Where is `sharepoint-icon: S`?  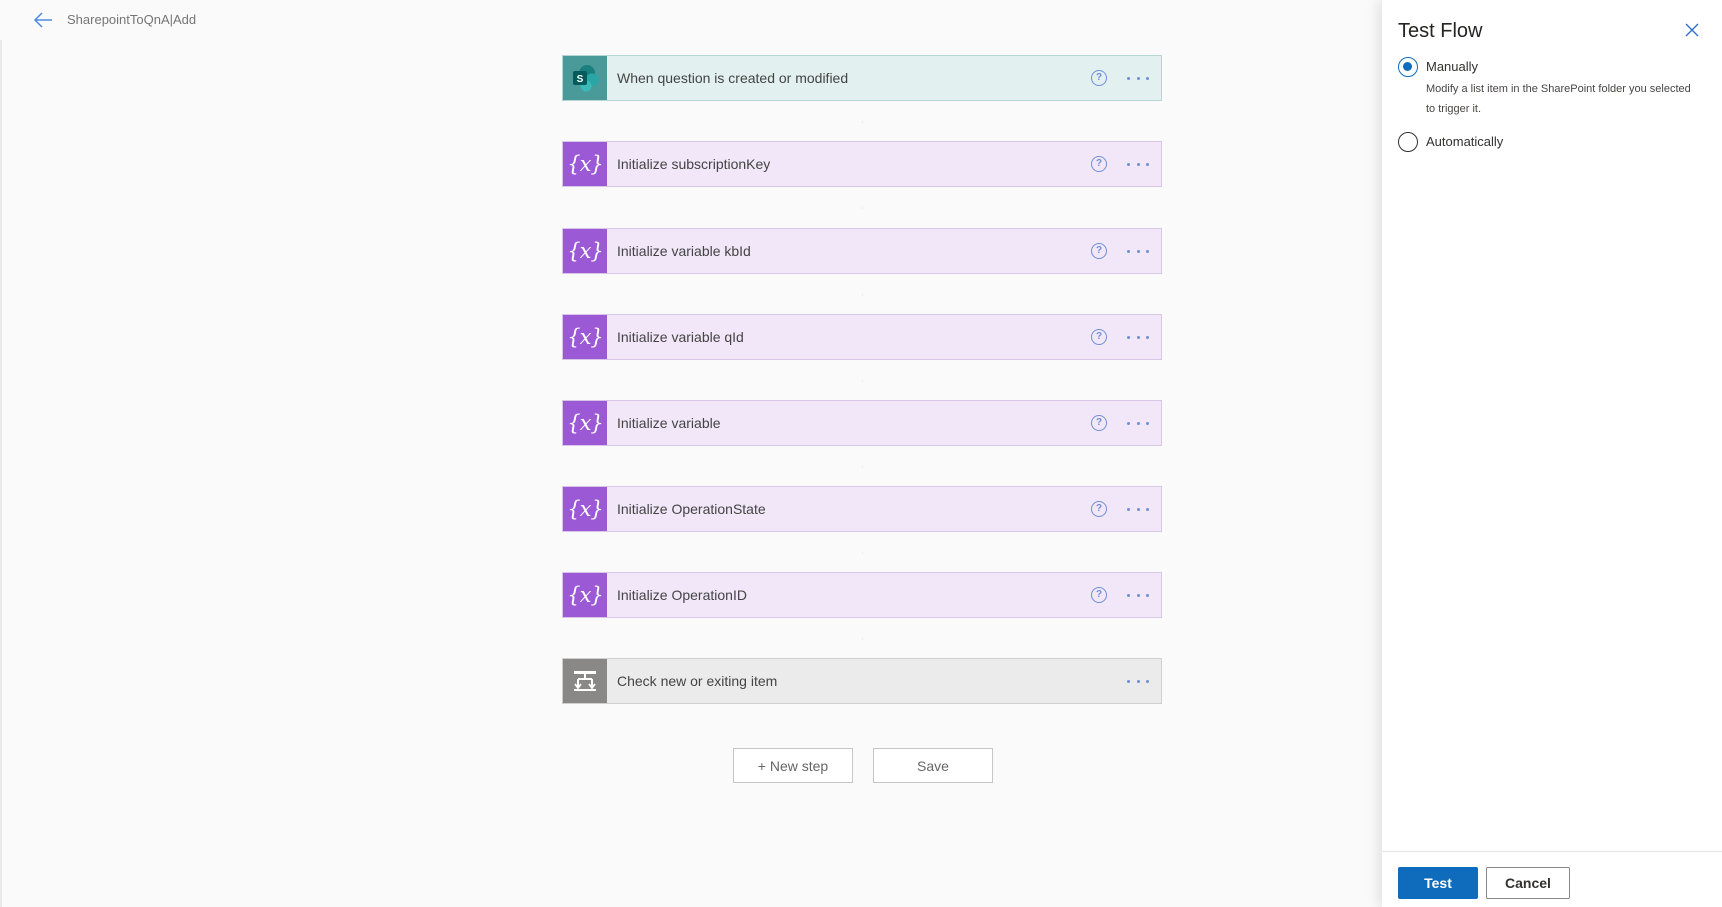
sharepoint-icon: S is located at coordinates (585, 78).